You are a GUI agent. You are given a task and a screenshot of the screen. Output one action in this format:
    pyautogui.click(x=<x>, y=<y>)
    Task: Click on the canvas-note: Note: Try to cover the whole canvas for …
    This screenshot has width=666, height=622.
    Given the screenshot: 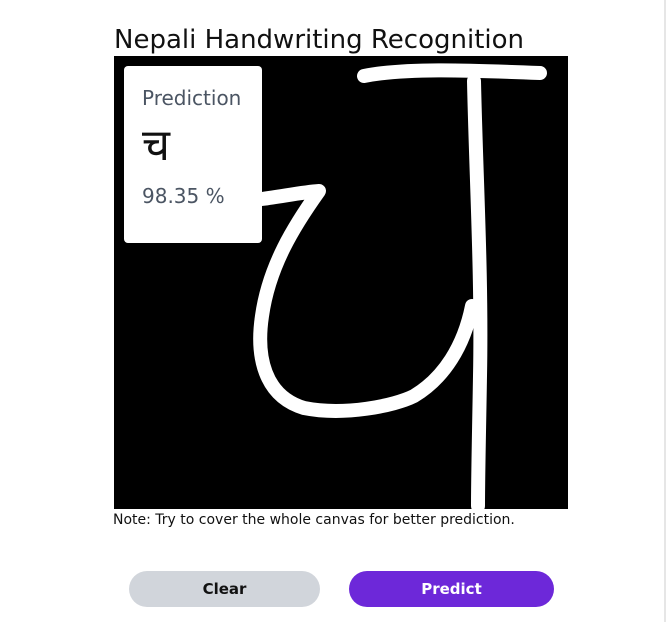 What is the action you would take?
    pyautogui.click(x=314, y=520)
    